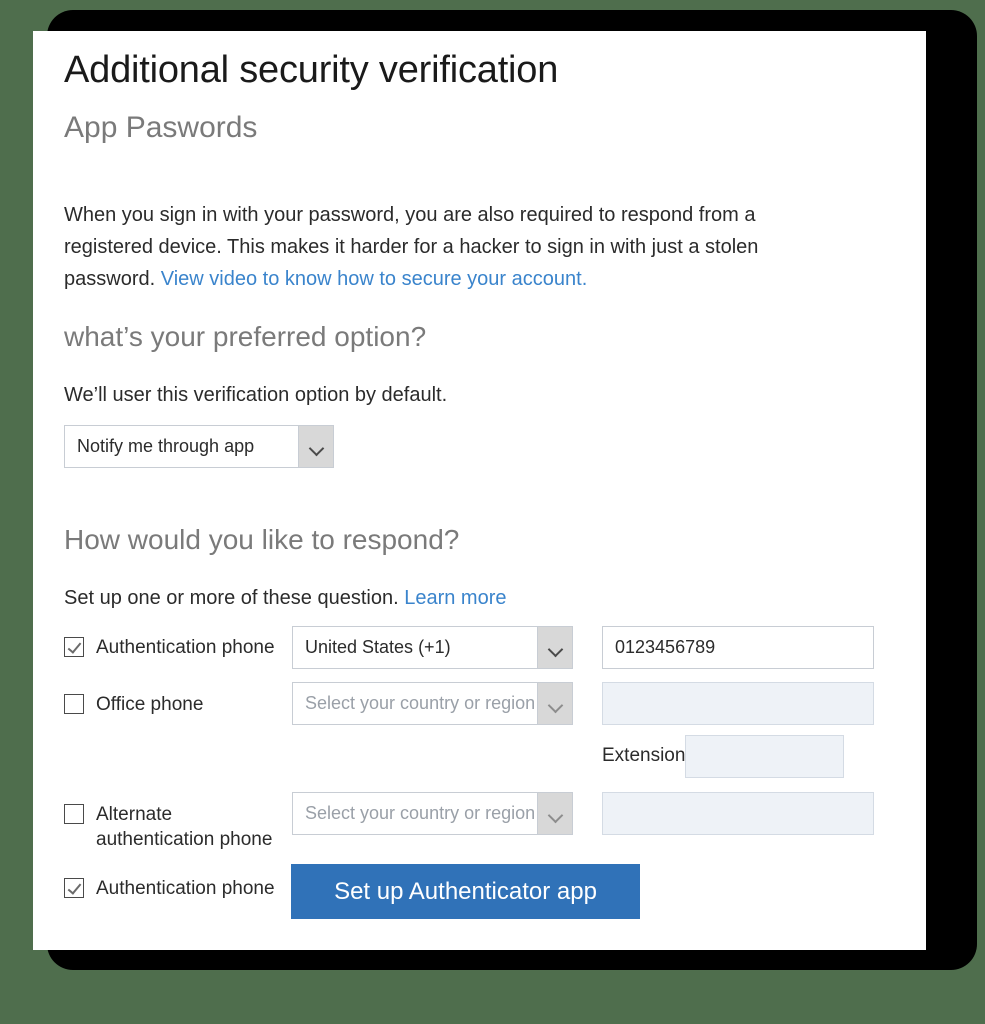 This screenshot has height=1024, width=985. Describe the element at coordinates (378, 647) in the screenshot. I see `country-value-authentication-phone: United States (+1)` at that location.